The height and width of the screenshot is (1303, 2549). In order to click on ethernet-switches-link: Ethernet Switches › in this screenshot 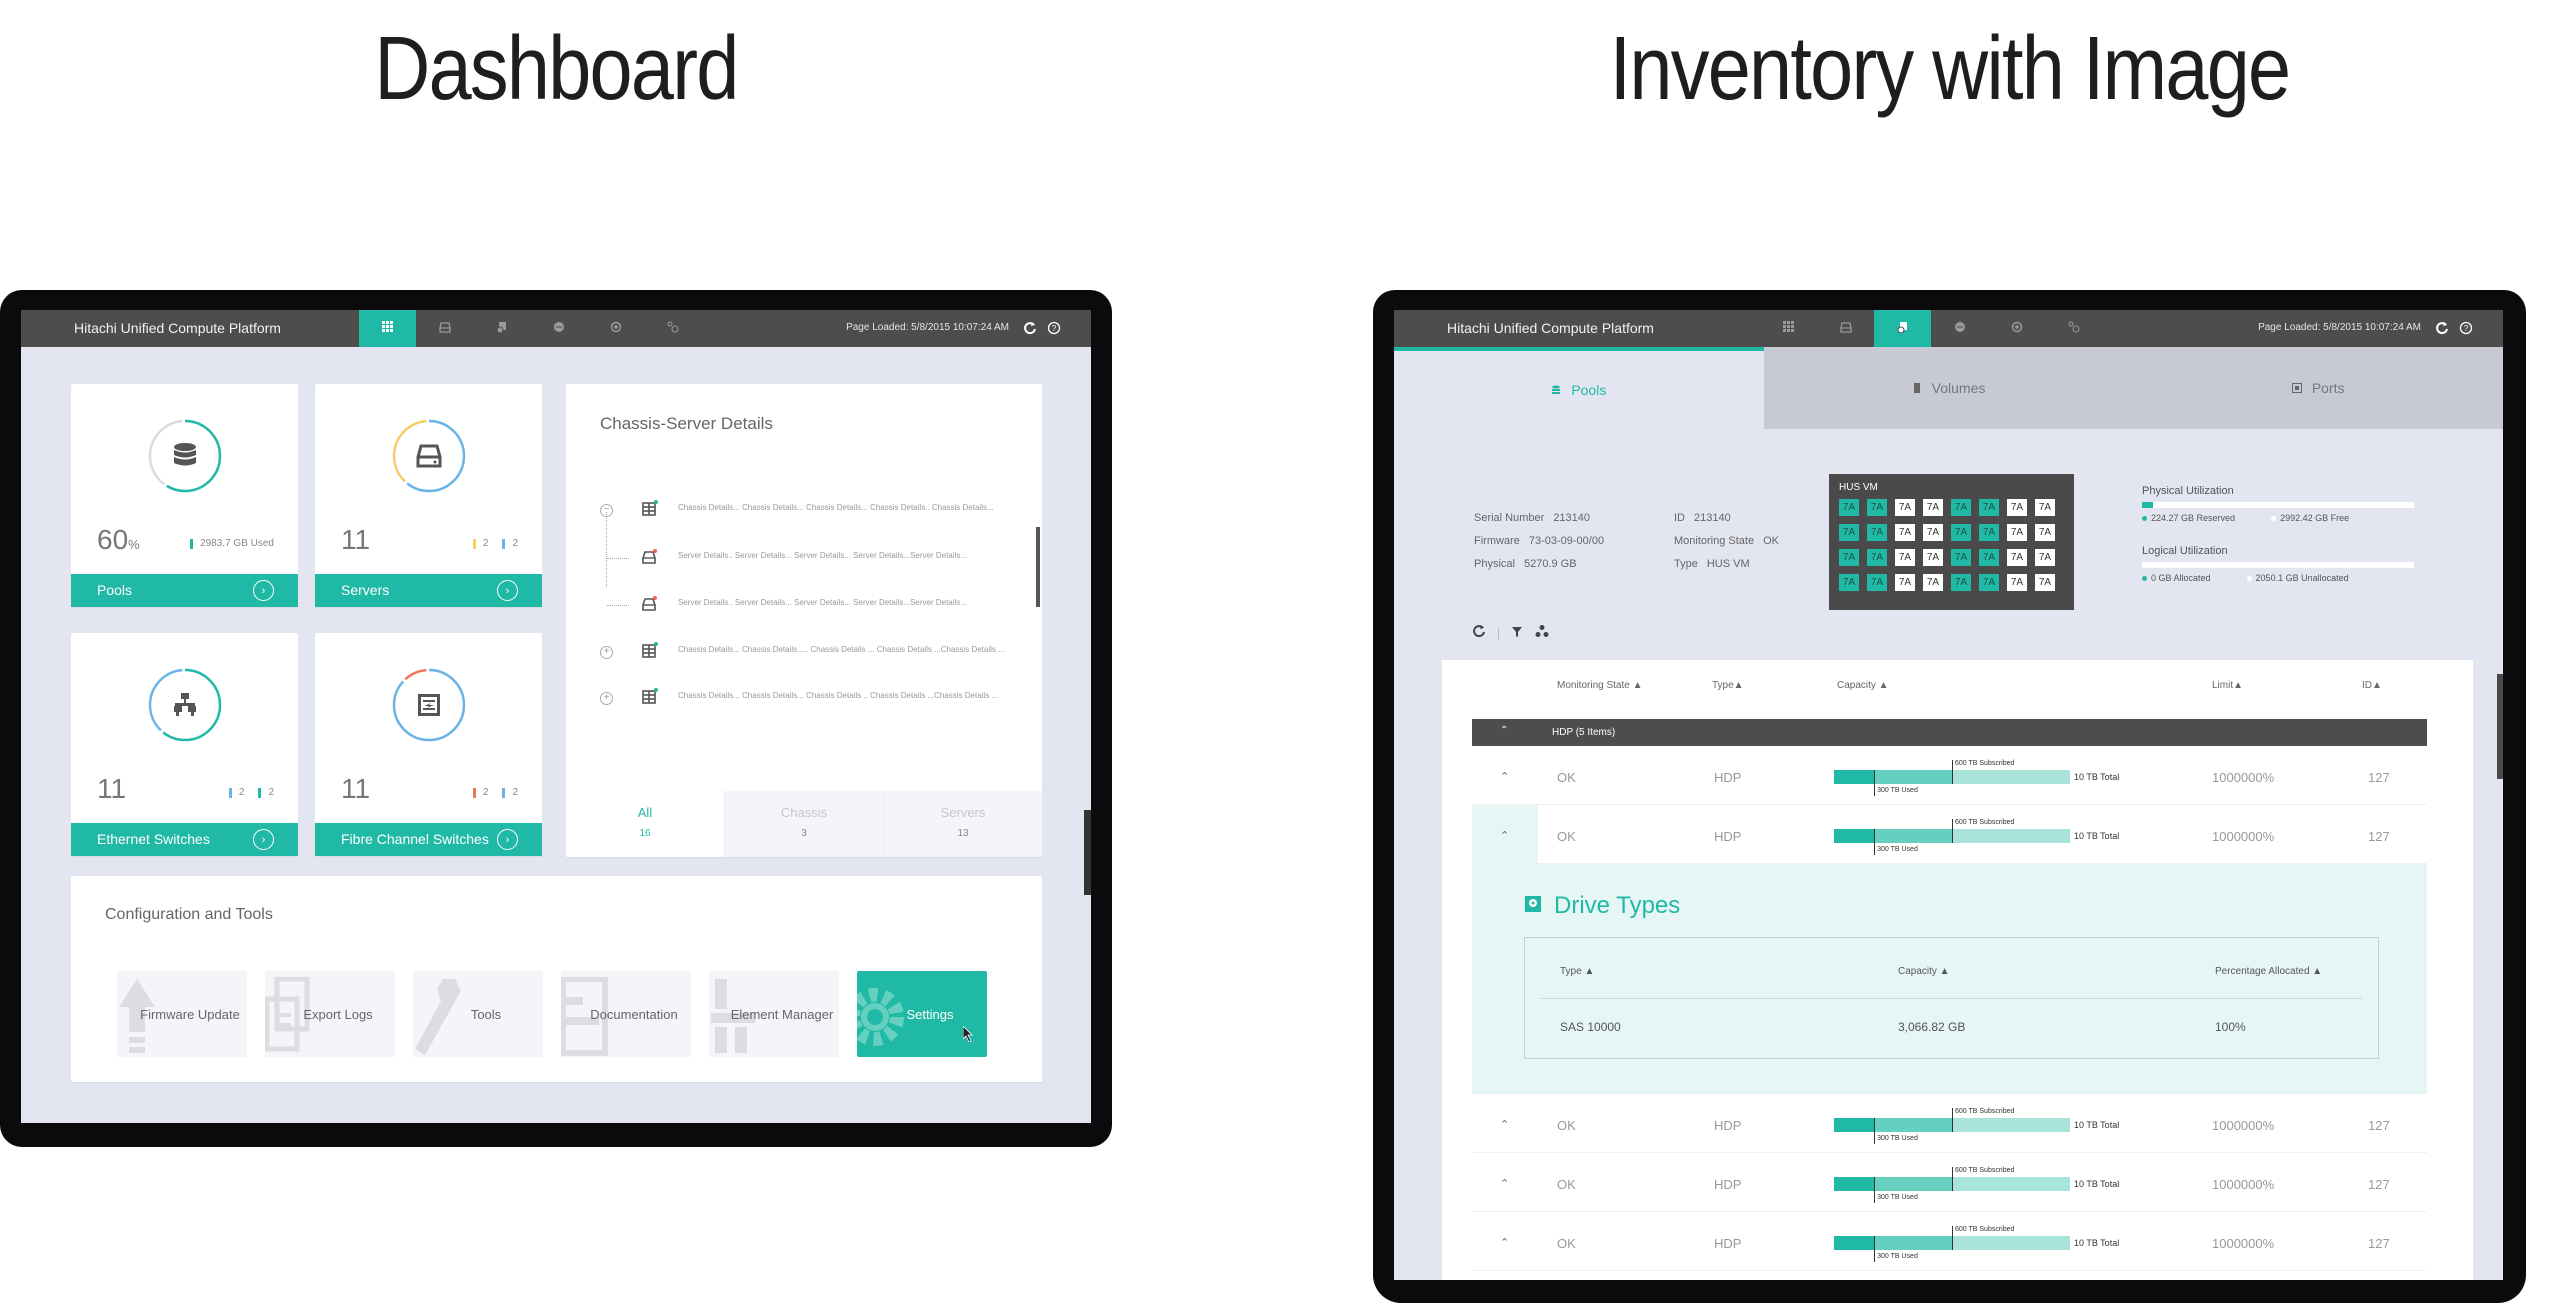, I will do `click(184, 839)`.